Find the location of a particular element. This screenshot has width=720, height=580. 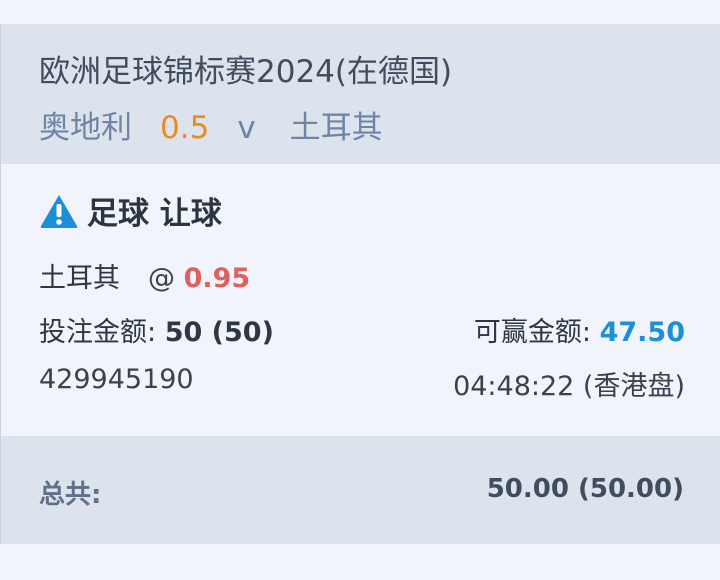

payout-info: 可赢金额: 47.50 is located at coordinates (579, 329).